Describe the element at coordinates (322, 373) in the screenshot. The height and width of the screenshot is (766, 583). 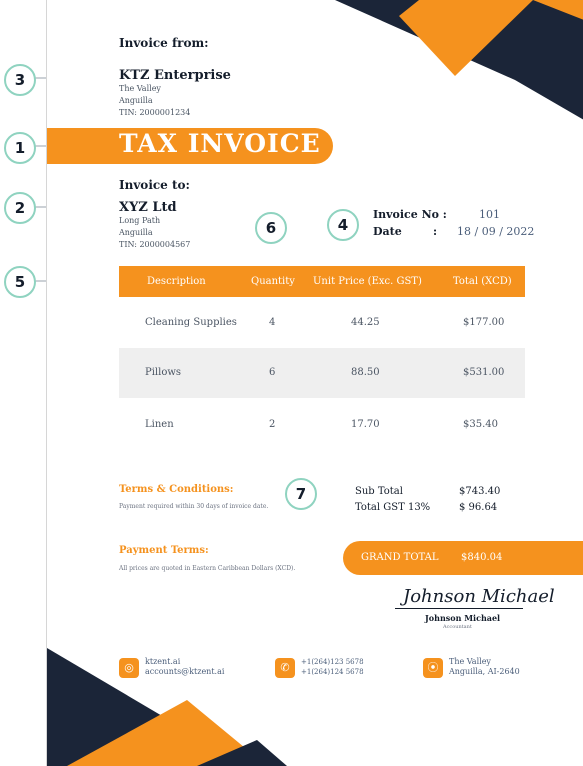
I see `table-row: Pillows 6 88.50 $531.00` at that location.